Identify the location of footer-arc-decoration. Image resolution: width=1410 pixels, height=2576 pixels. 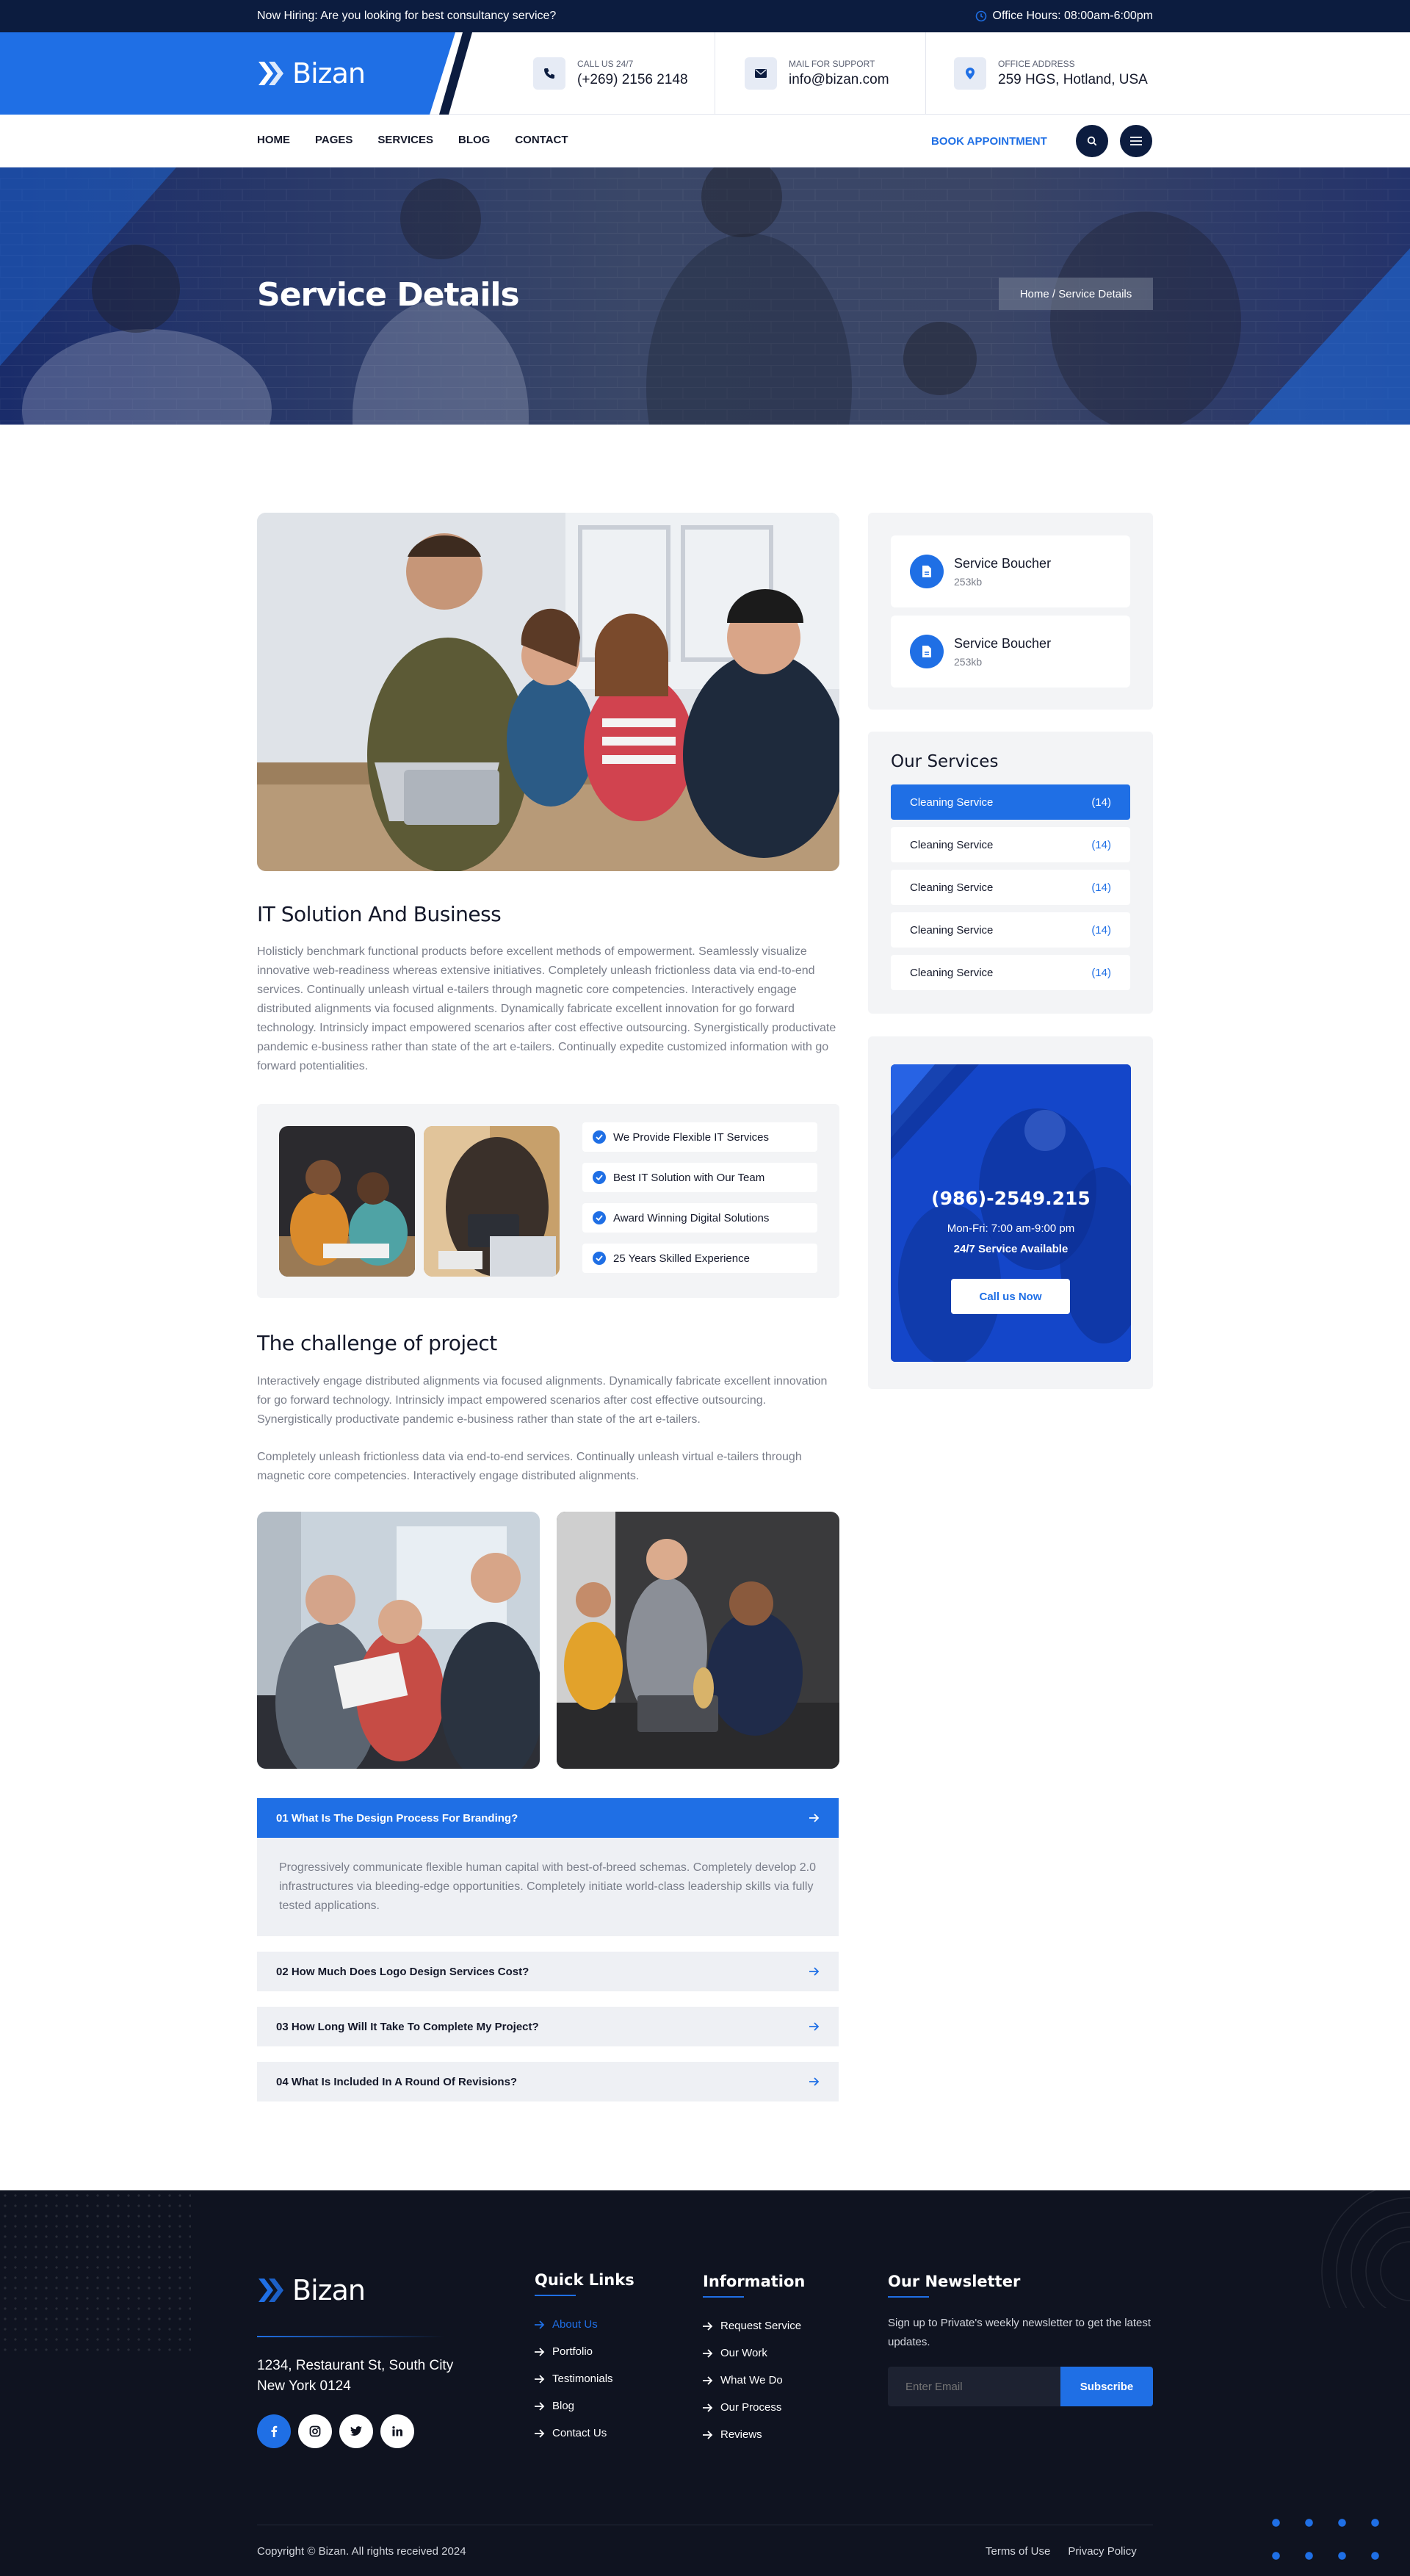
(1336, 2249).